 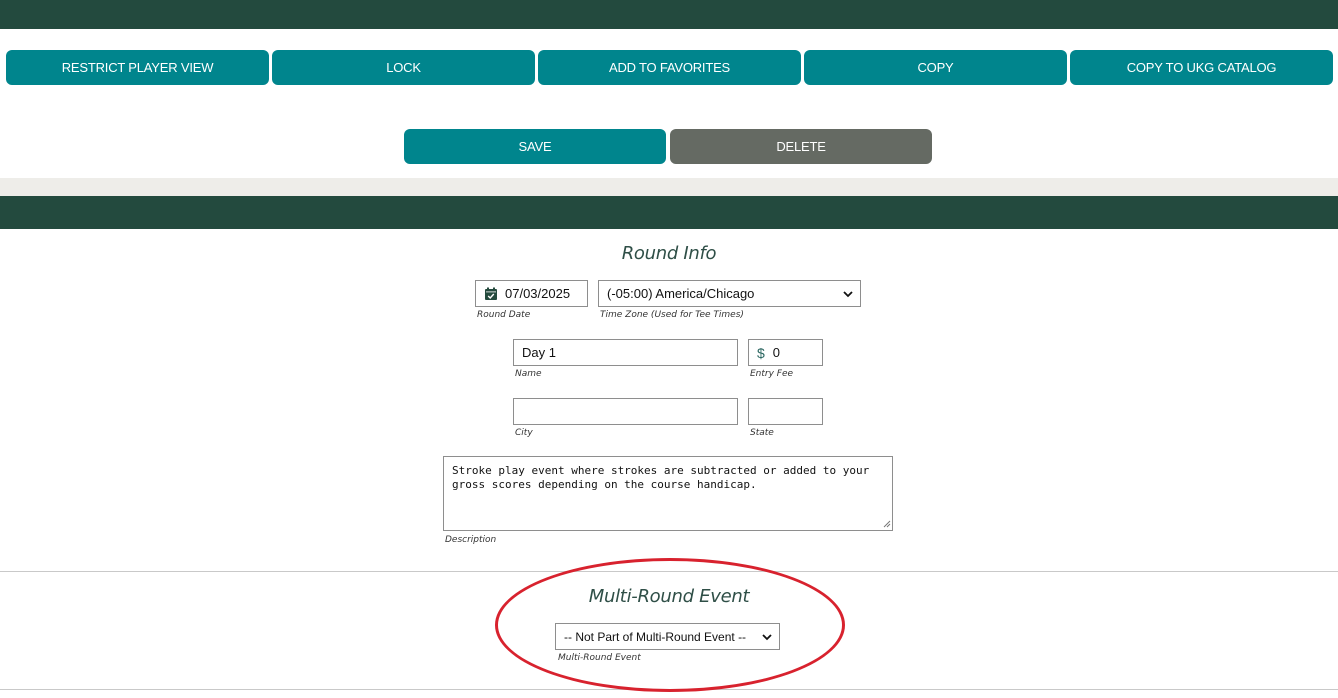 I want to click on time-zone-select: (-05:00) America/Chicago, so click(x=729, y=293).